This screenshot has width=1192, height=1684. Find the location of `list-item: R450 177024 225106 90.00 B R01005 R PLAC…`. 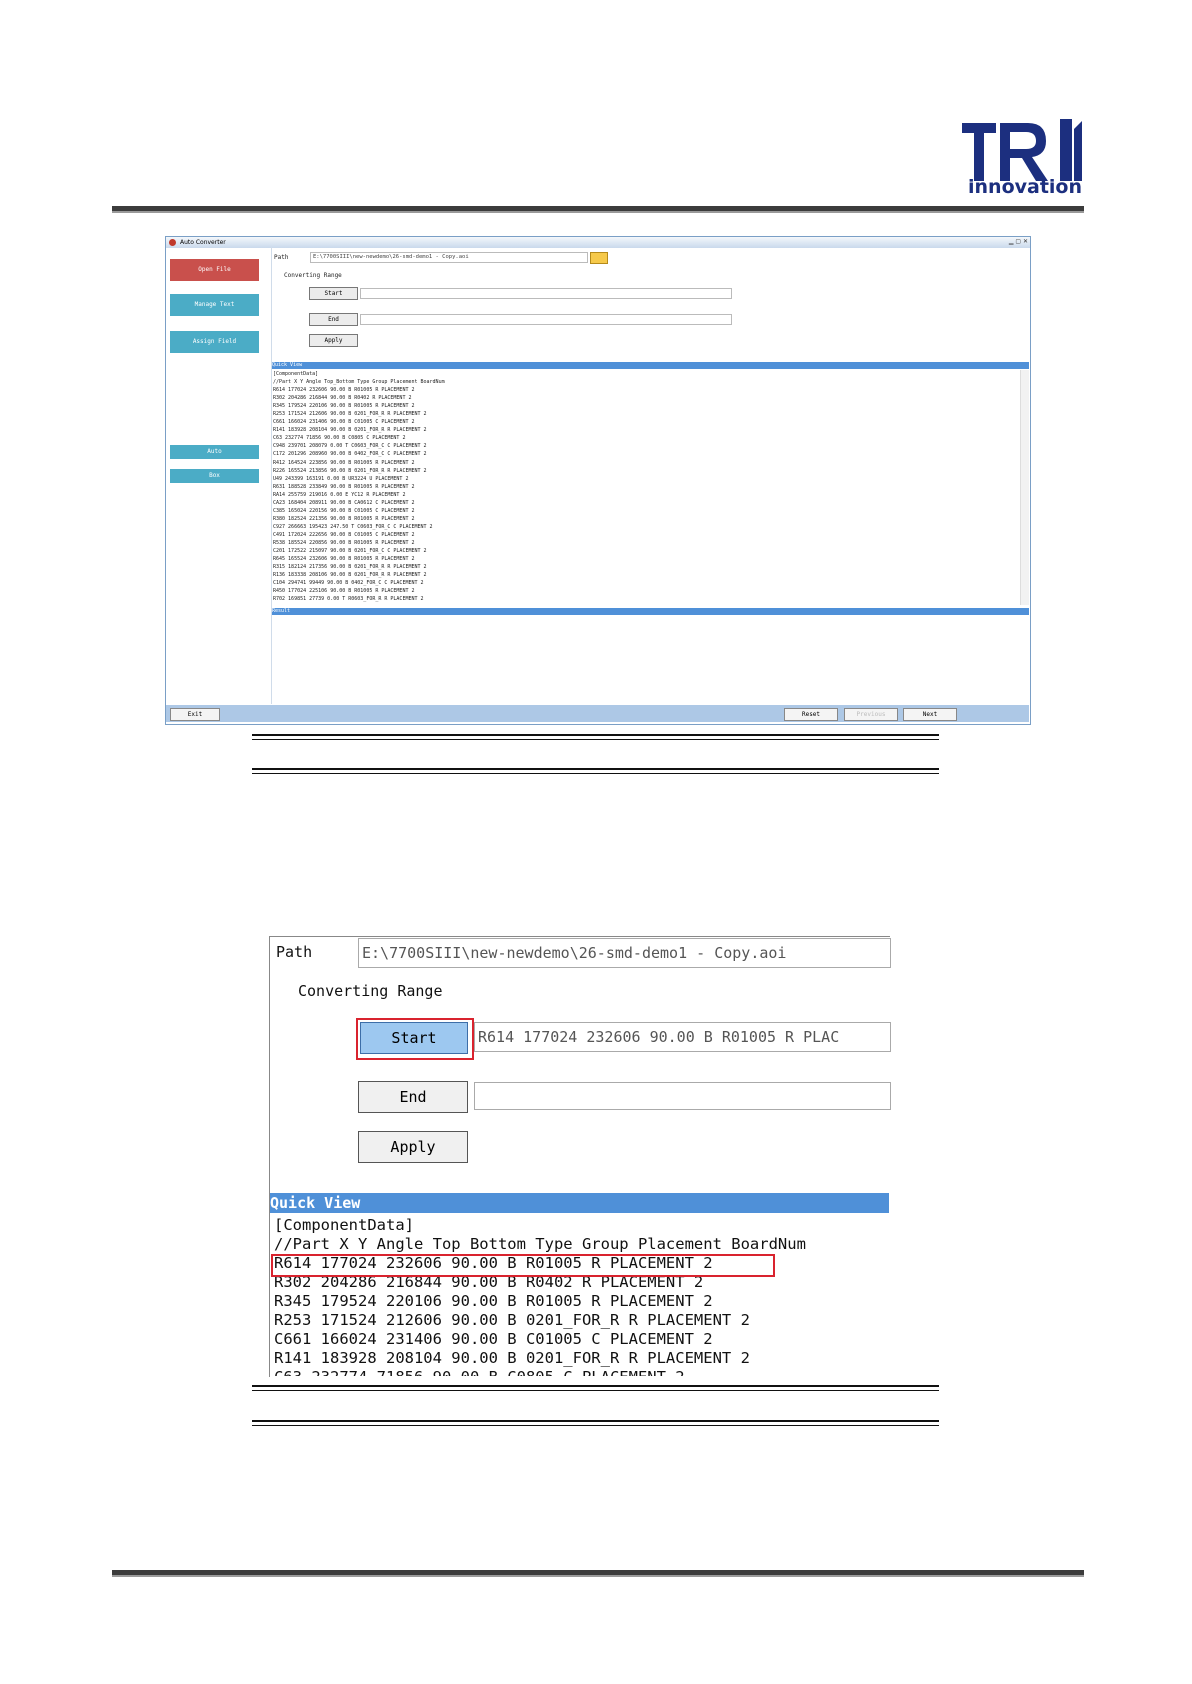

list-item: R450 177024 225106 90.00 B R01005 R PLAC… is located at coordinates (344, 591).